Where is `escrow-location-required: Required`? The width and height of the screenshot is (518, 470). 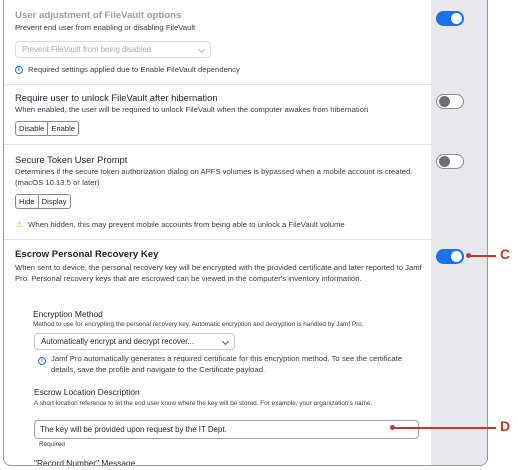
escrow-location-required: Required is located at coordinates (52, 444).